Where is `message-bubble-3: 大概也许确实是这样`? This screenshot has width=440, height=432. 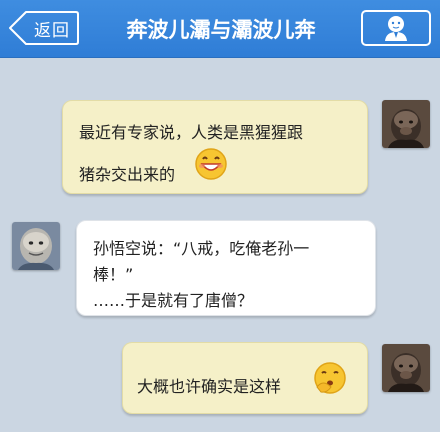
message-bubble-3: 大概也许确实是这样 is located at coordinates (245, 378).